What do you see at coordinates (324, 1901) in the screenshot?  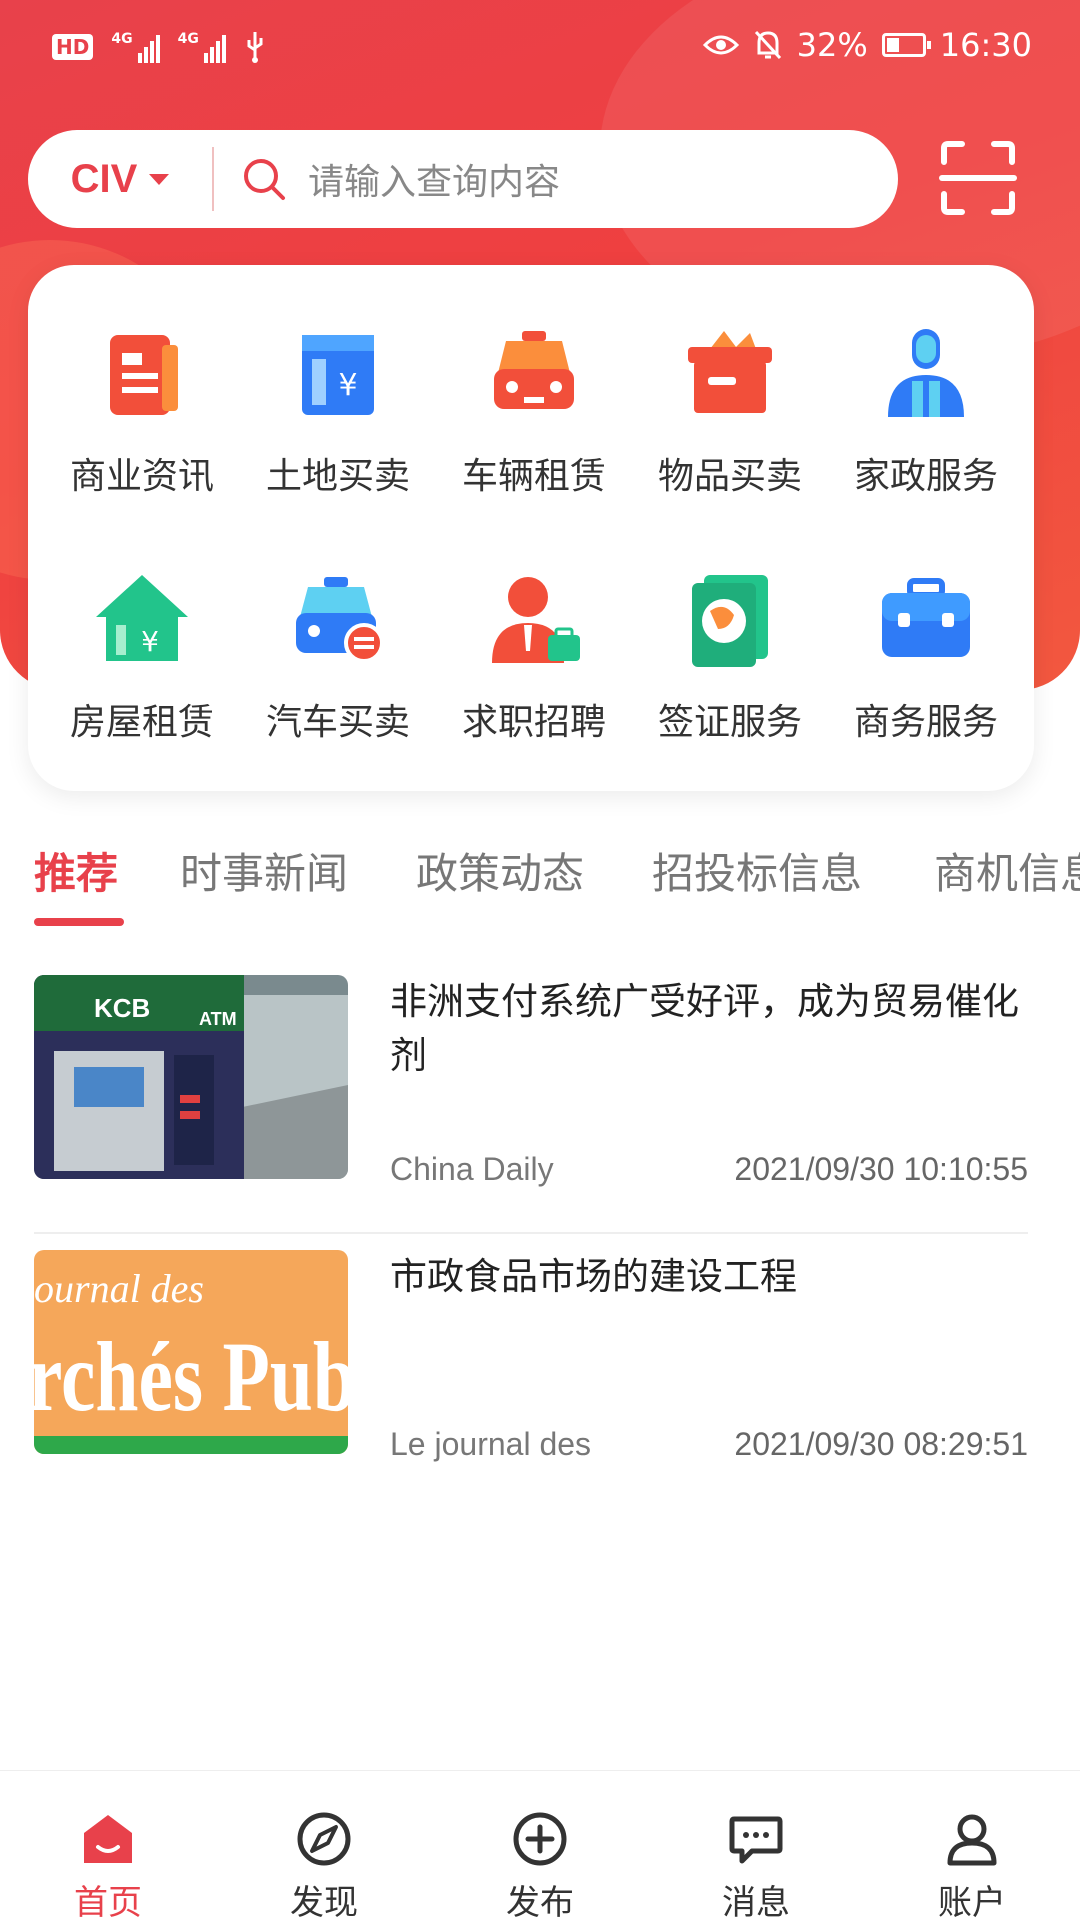 I see `nav-label: 发现` at bounding box center [324, 1901].